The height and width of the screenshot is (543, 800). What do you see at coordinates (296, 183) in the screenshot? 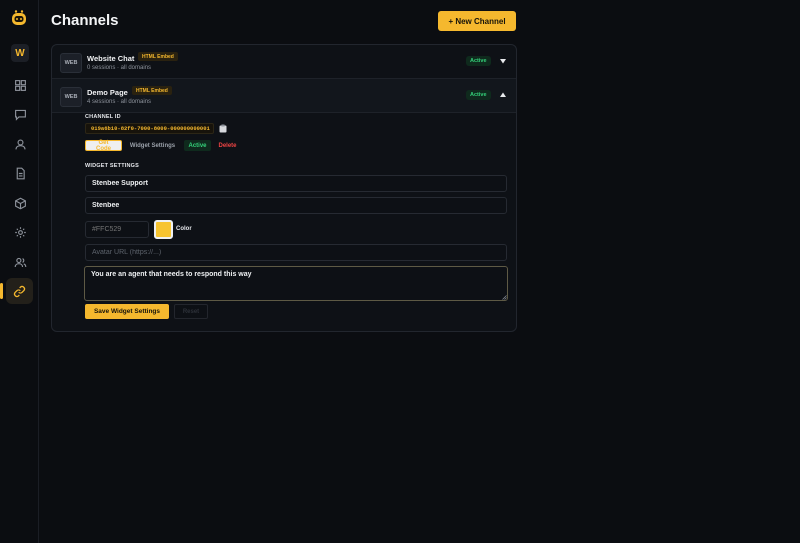
I see `widget-title-input` at bounding box center [296, 183].